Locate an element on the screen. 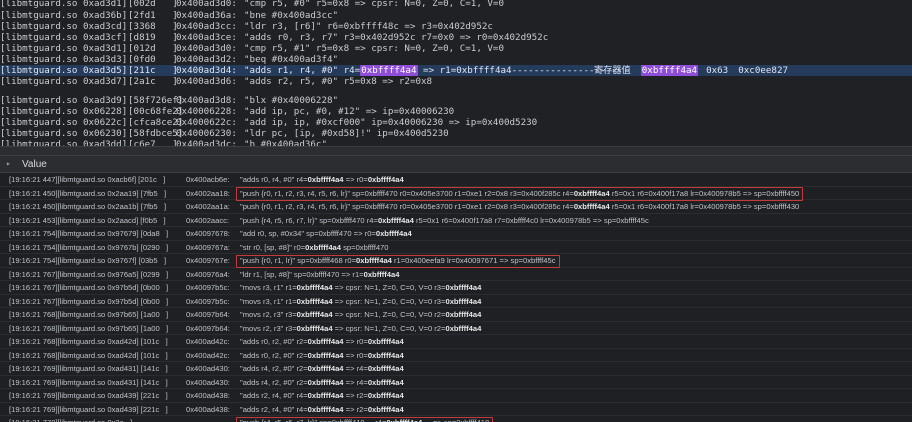 Image resolution: width=912 pixels, height=422 pixels. trace-address: 0x400ad3d8: is located at coordinates (206, 100).